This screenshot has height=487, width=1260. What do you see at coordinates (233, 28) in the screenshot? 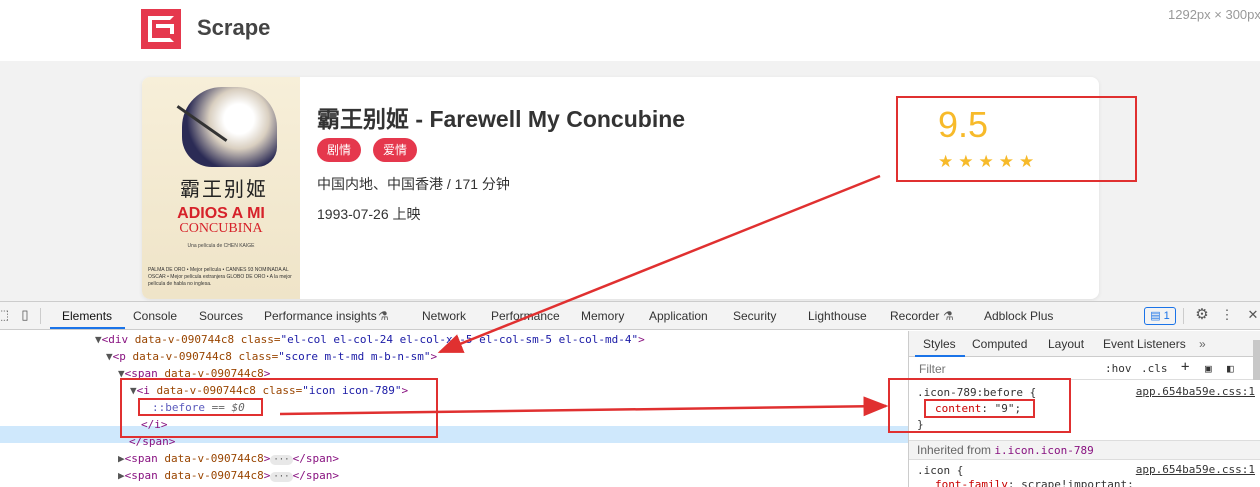
I see `brand-name: Scrape` at bounding box center [233, 28].